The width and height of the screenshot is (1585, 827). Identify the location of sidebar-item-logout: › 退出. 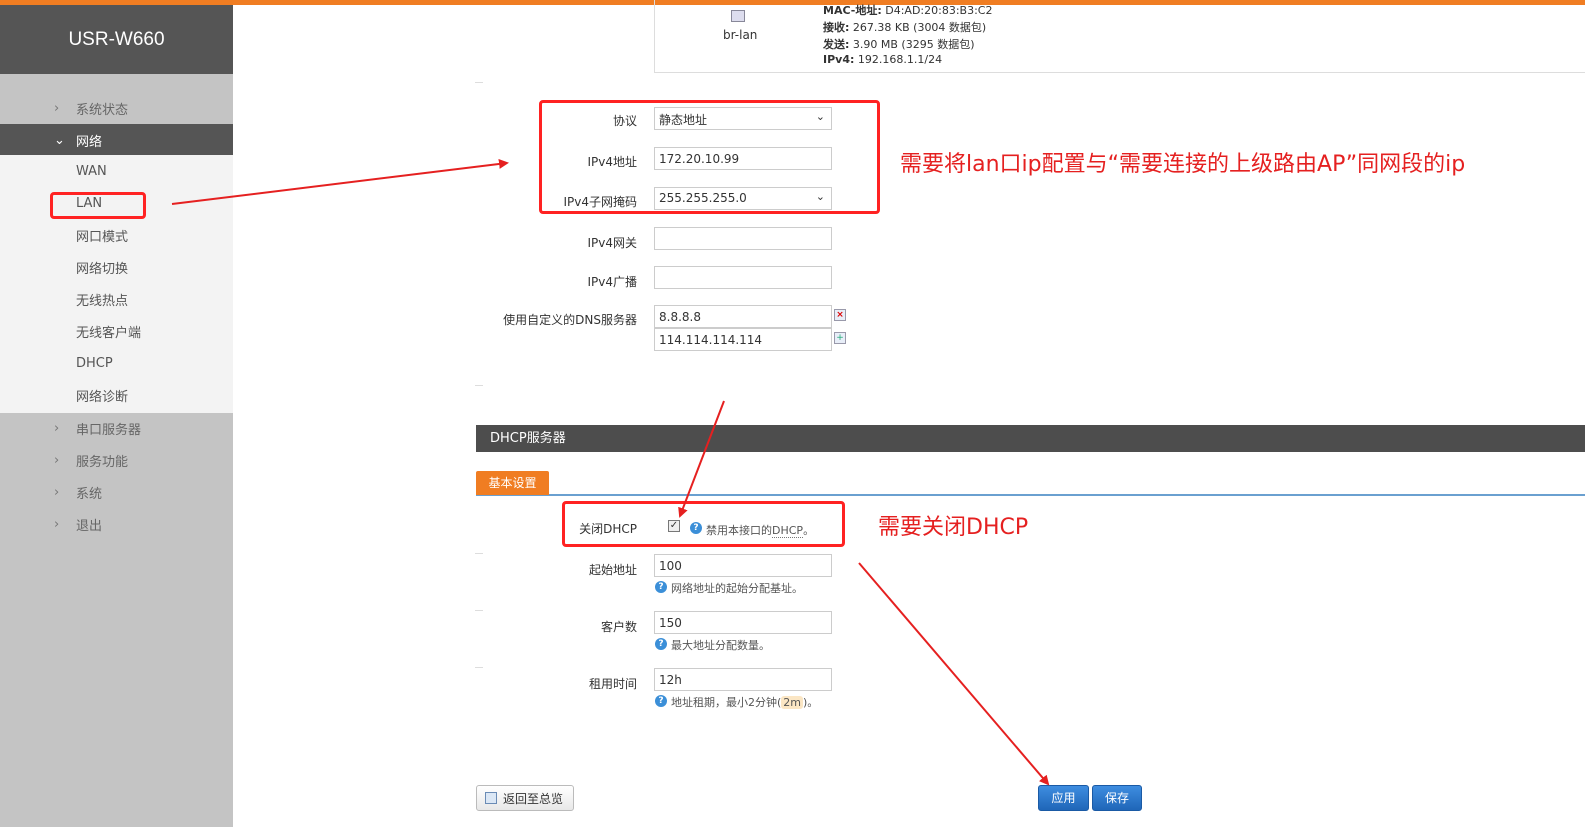
(116, 524).